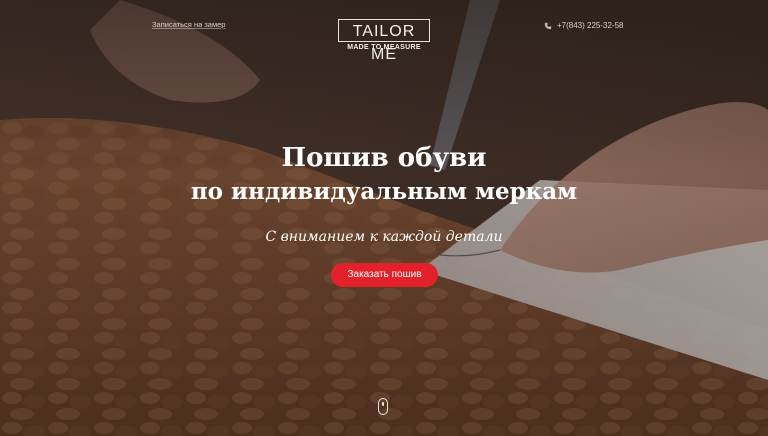  I want to click on signup-for-measurement-link: Записаться на замер, so click(188, 24).